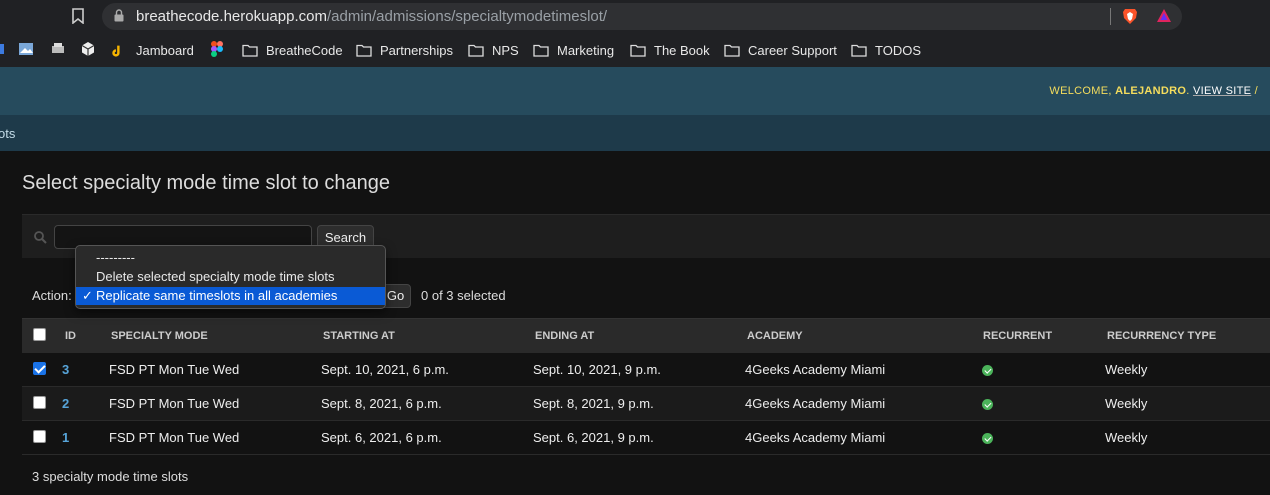 The image size is (1270, 495). I want to click on select-all-checkbox, so click(39, 334).